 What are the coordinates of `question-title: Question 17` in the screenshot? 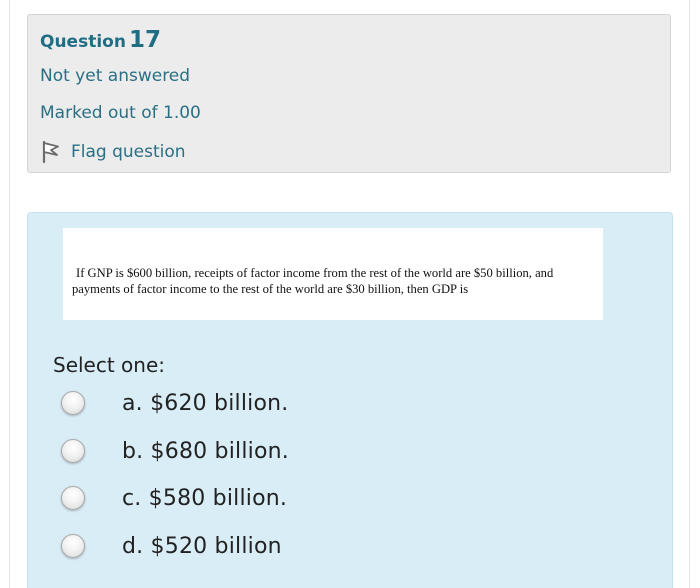 It's located at (100, 40).